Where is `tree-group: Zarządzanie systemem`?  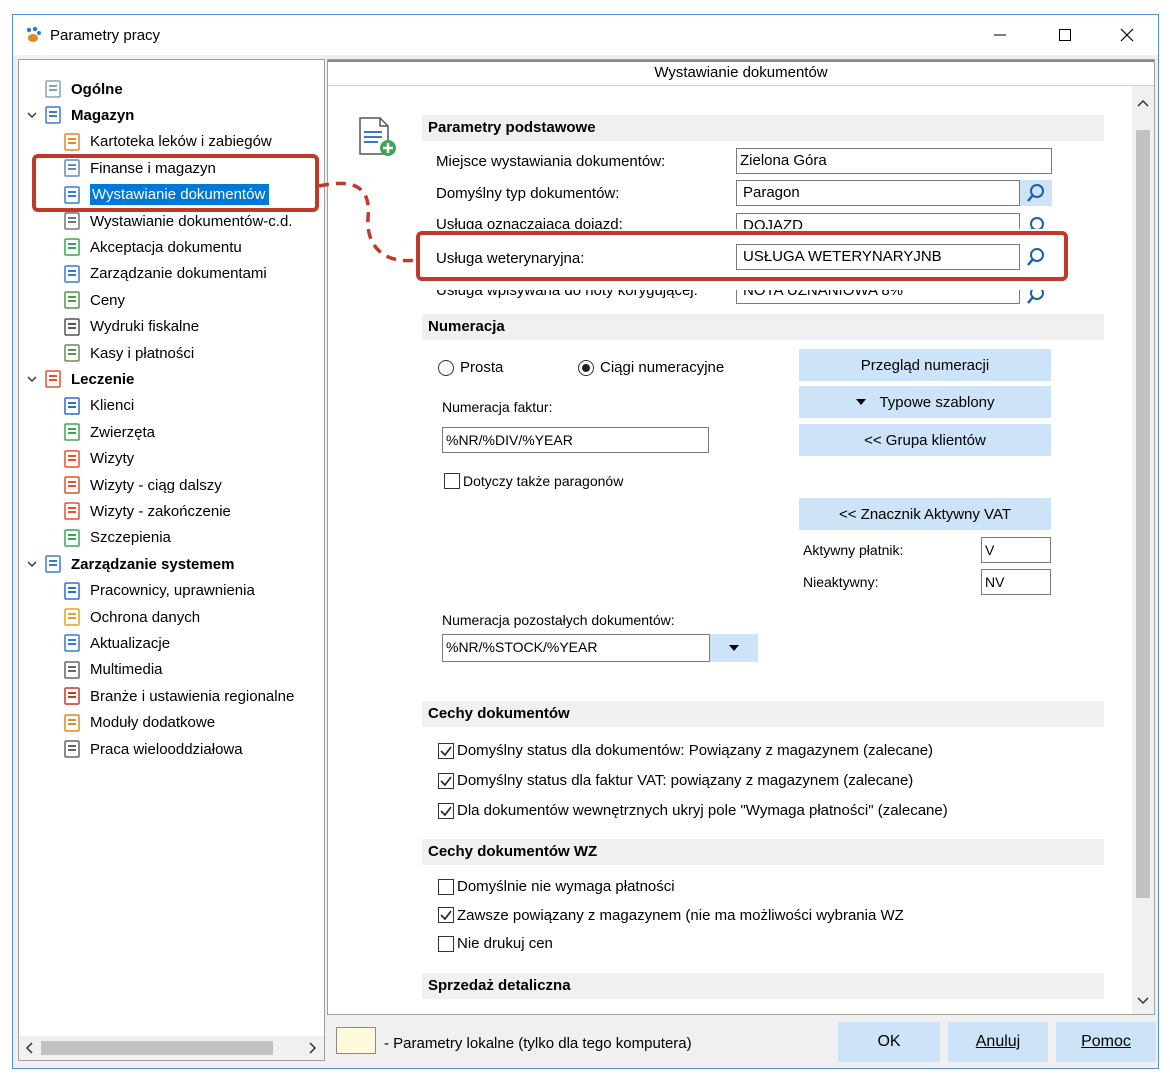 tree-group: Zarządzanie systemem is located at coordinates (138, 564).